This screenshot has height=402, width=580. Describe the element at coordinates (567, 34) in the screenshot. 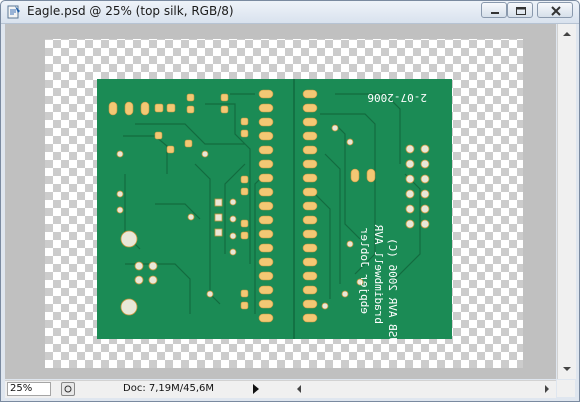

I see `scroll-up-icon` at that location.